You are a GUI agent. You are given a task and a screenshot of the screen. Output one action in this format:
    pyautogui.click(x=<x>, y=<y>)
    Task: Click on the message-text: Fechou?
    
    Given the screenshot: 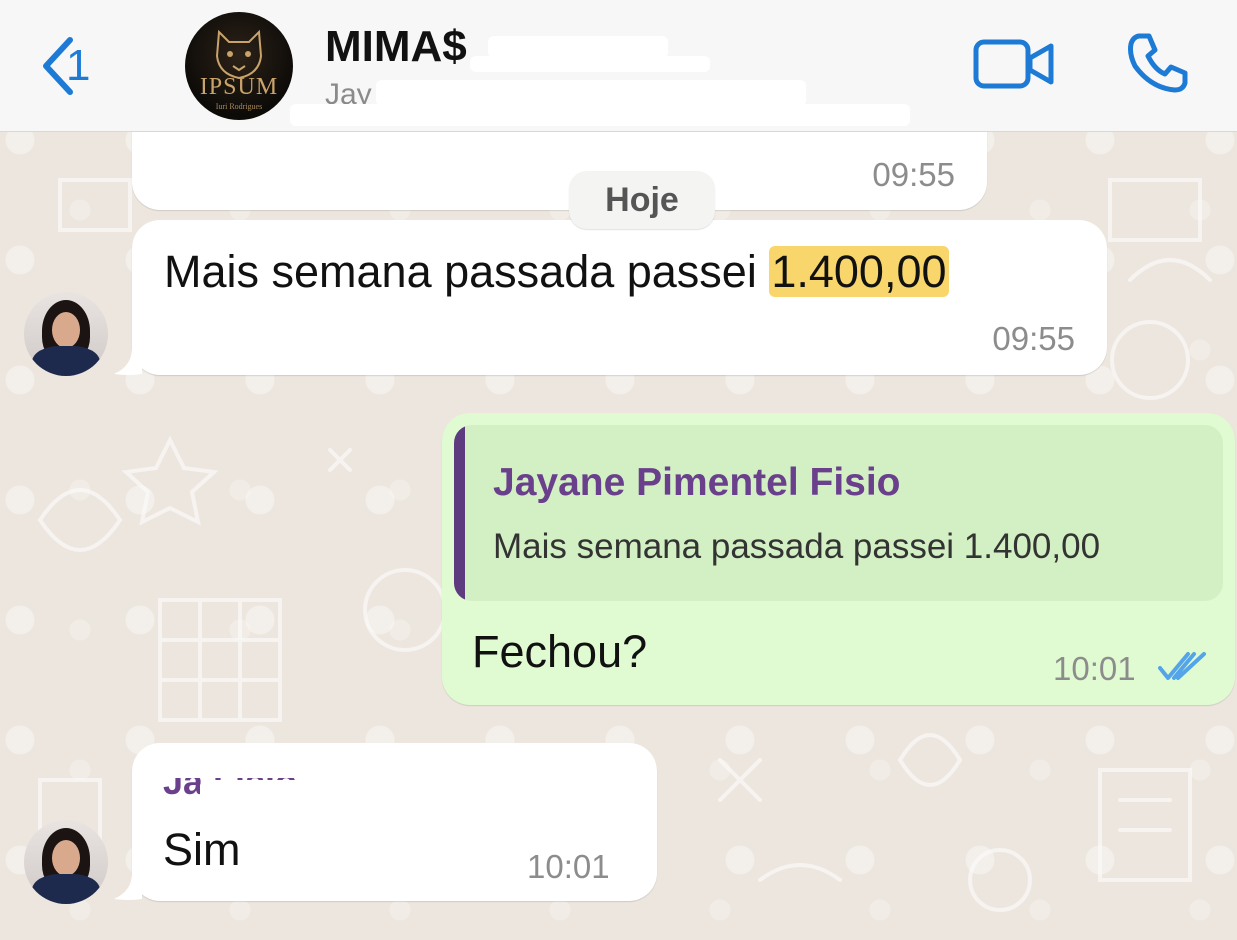 What is the action you would take?
    pyautogui.click(x=560, y=651)
    